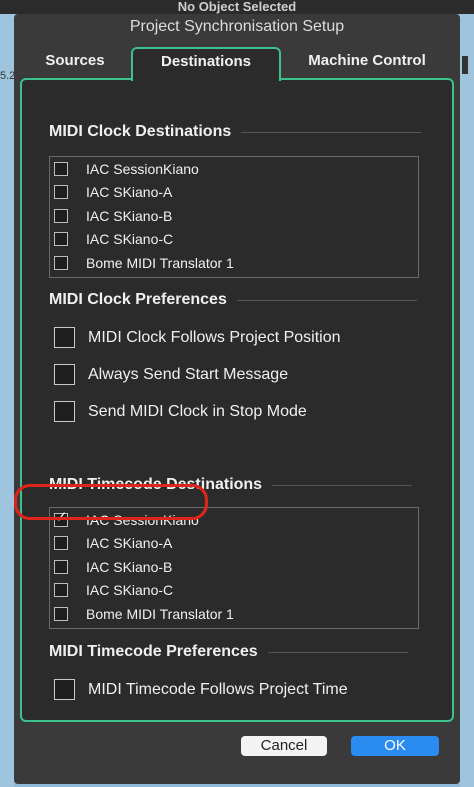  I want to click on midi-timecode-destinations-title: MIDI Timecode Destinations, so click(231, 485).